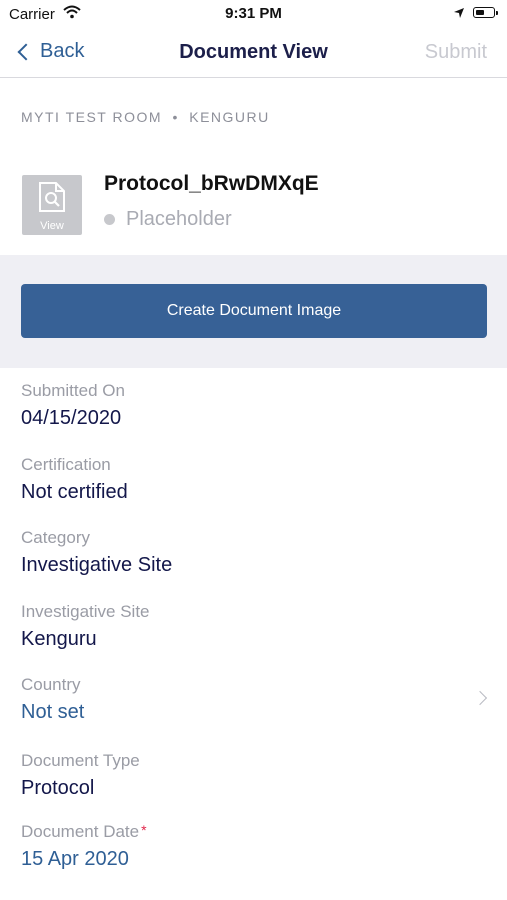  I want to click on breadcrumb: MYTI TEST ROOM • KENGURU, so click(145, 117).